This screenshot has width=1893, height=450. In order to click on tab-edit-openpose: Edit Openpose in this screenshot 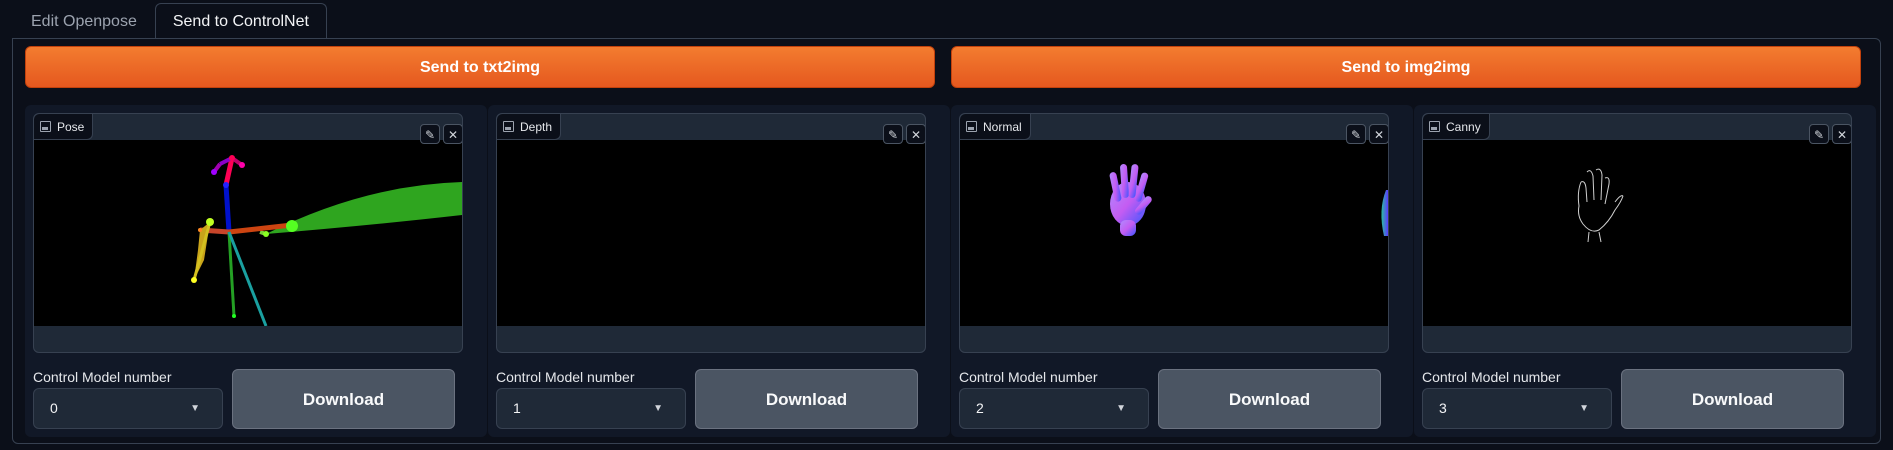, I will do `click(84, 21)`.